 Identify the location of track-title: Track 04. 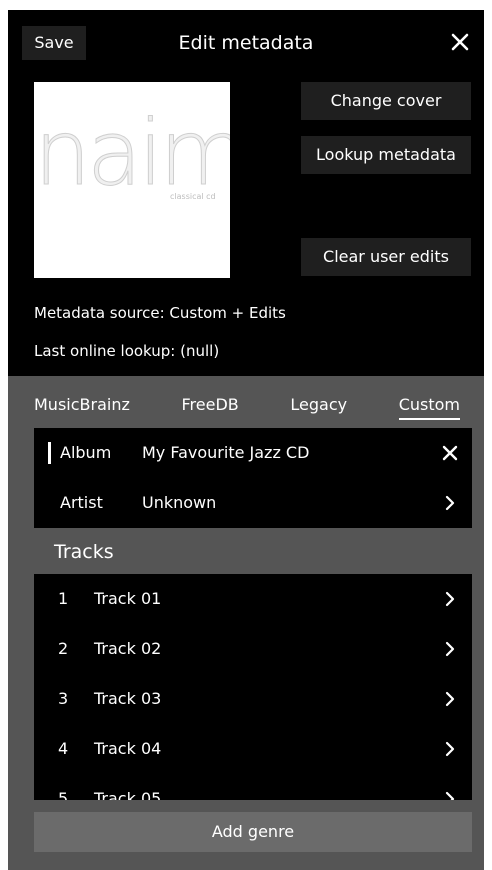
(128, 748).